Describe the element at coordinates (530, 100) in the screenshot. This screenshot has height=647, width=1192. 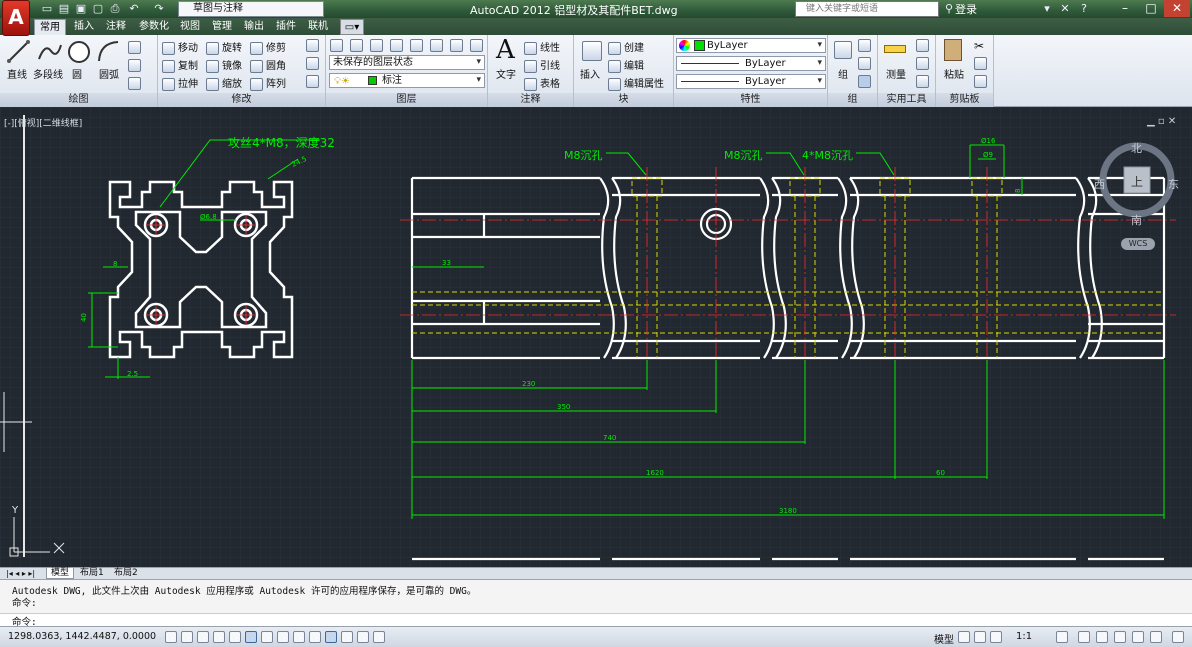
I see `annotation-panel-title: 注释` at that location.